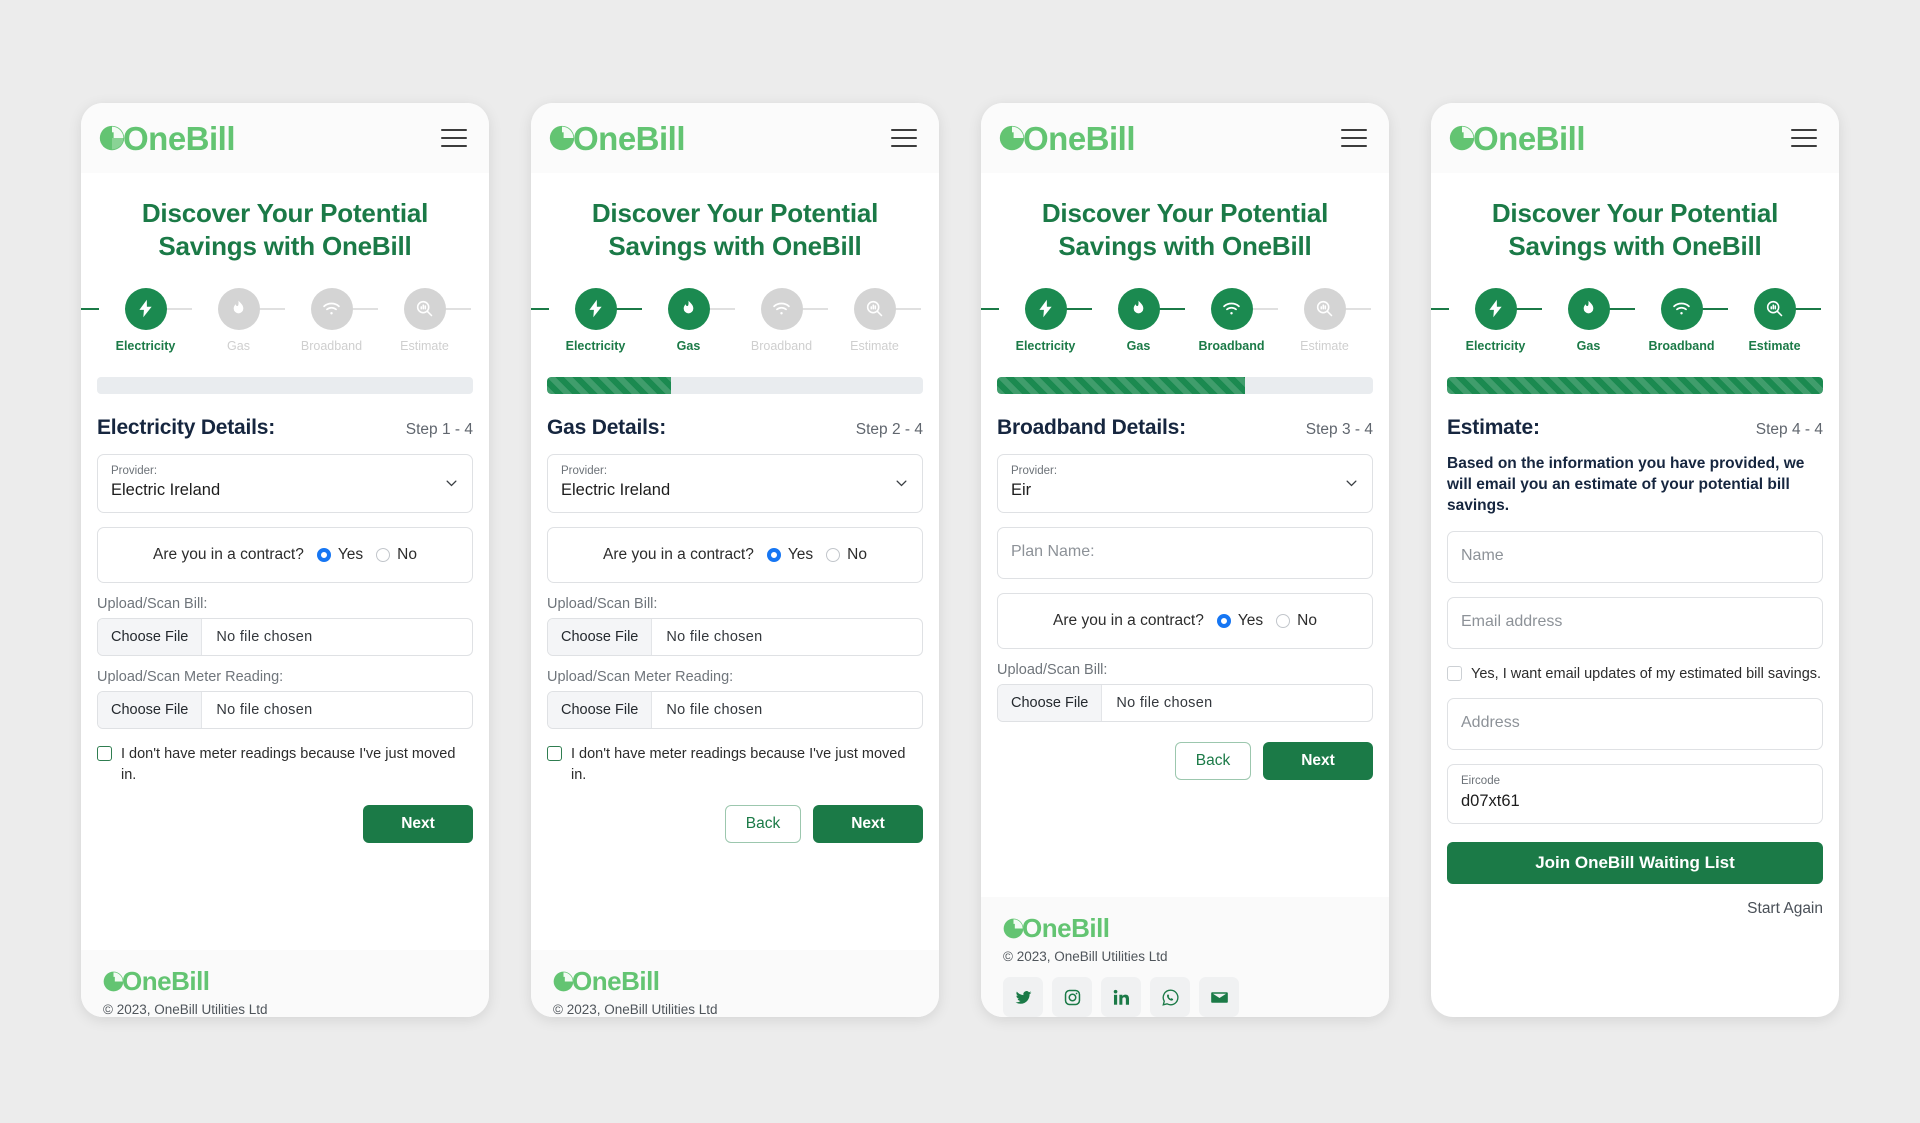  Describe the element at coordinates (1635, 556) in the screenshot. I see `name-input: Name` at that location.